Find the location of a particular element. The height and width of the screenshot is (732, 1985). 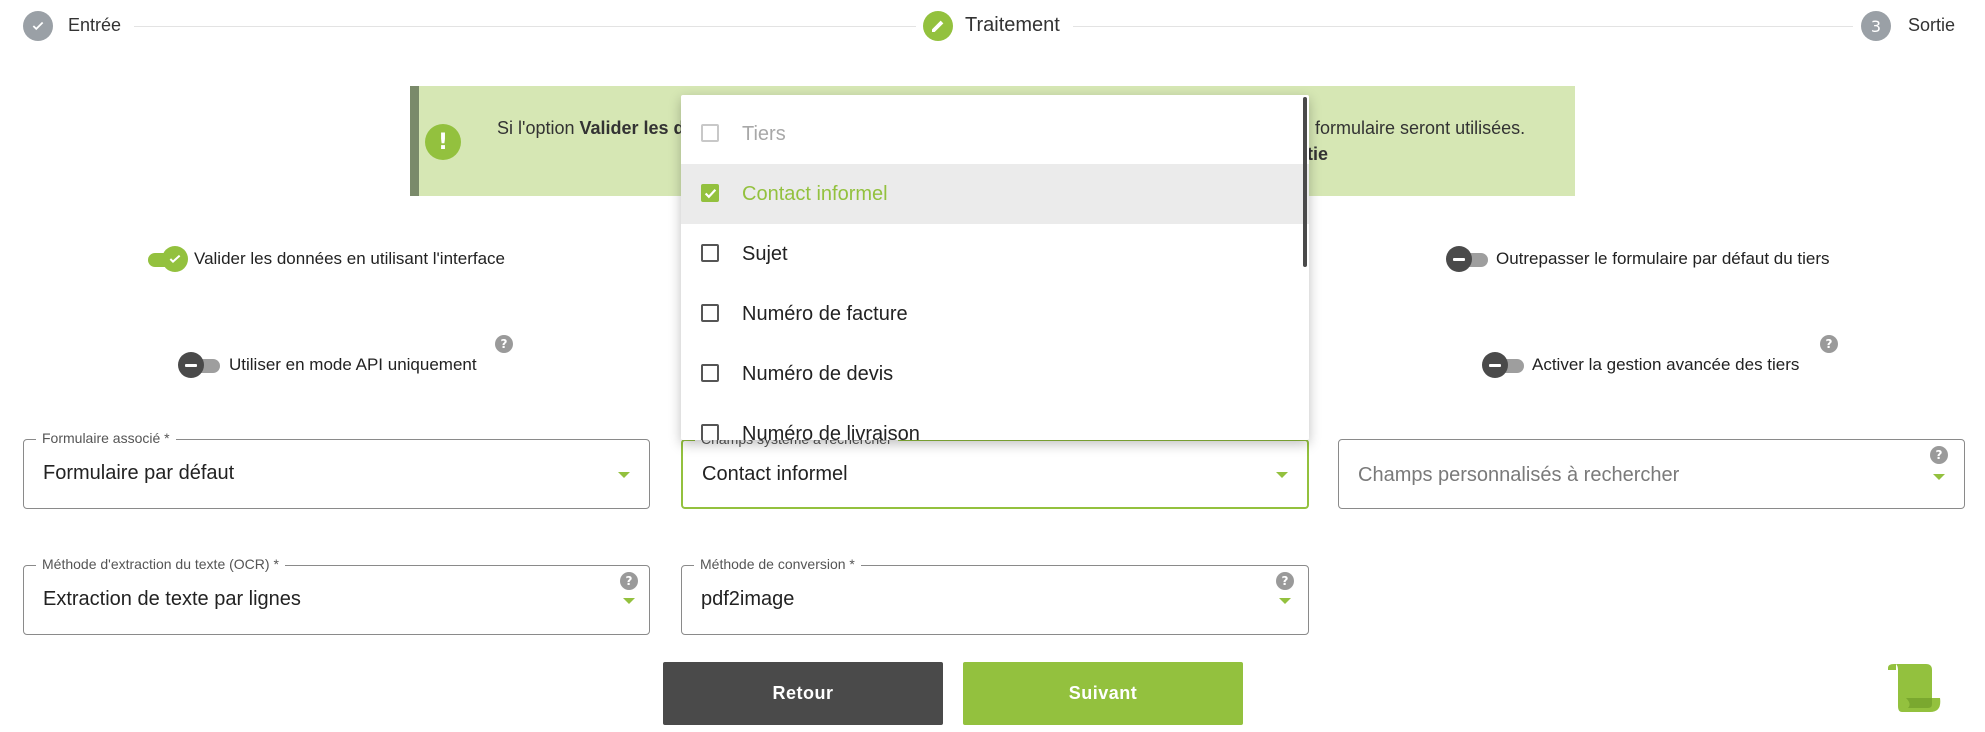

custom-fields-placeholder: Champs personnalisés à rechercher is located at coordinates (1519, 475).